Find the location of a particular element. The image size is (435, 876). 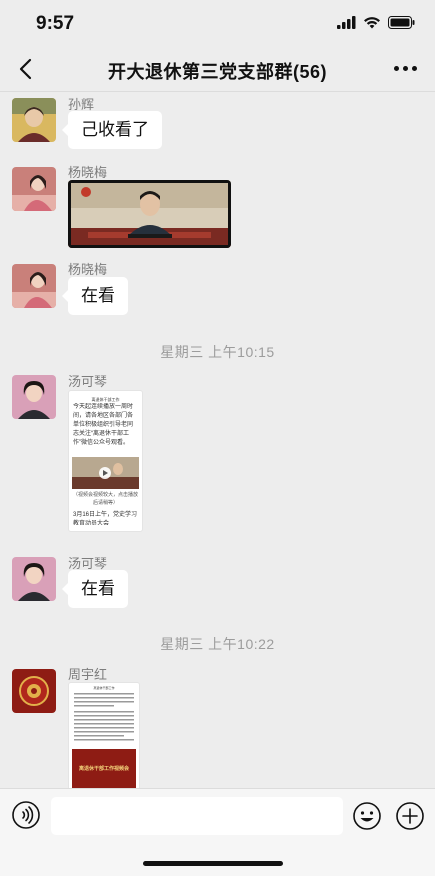

chat-header: 开大退休第三党支部群(56) is located at coordinates (217, 69).